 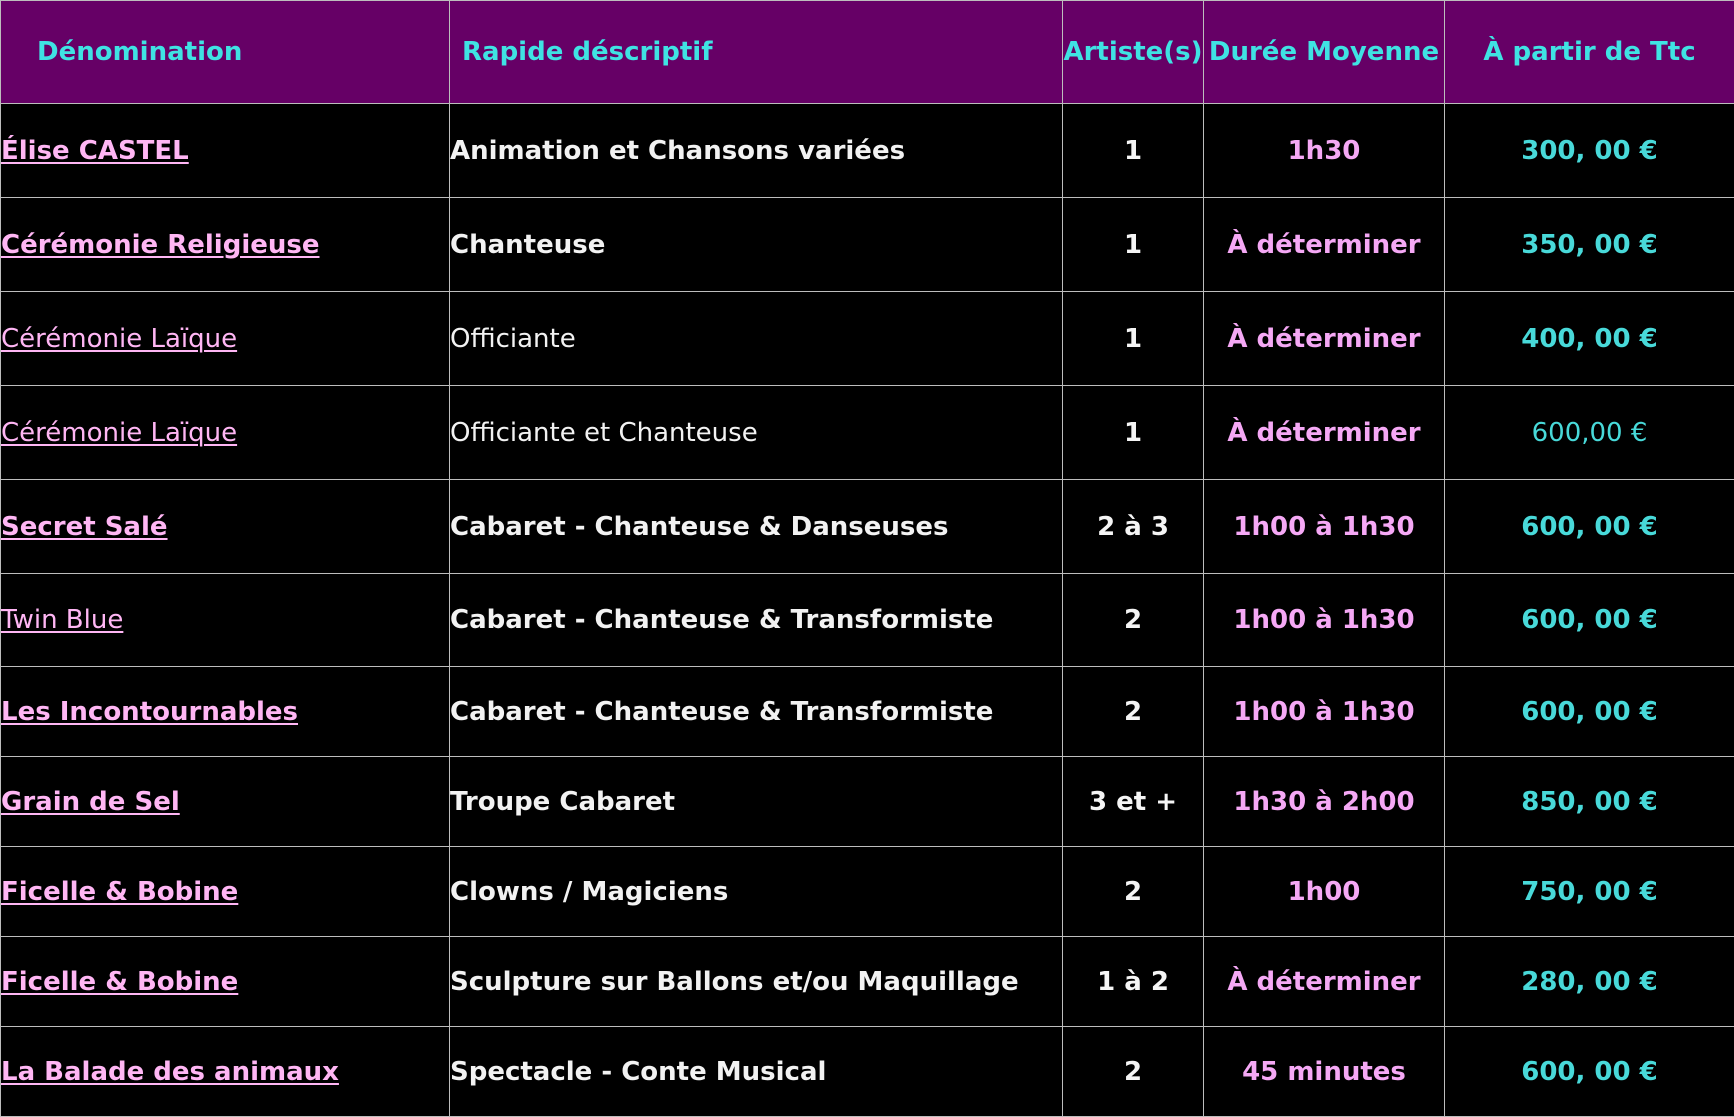 I want to click on price-cell: 850, 00 €, so click(x=1589, y=802).